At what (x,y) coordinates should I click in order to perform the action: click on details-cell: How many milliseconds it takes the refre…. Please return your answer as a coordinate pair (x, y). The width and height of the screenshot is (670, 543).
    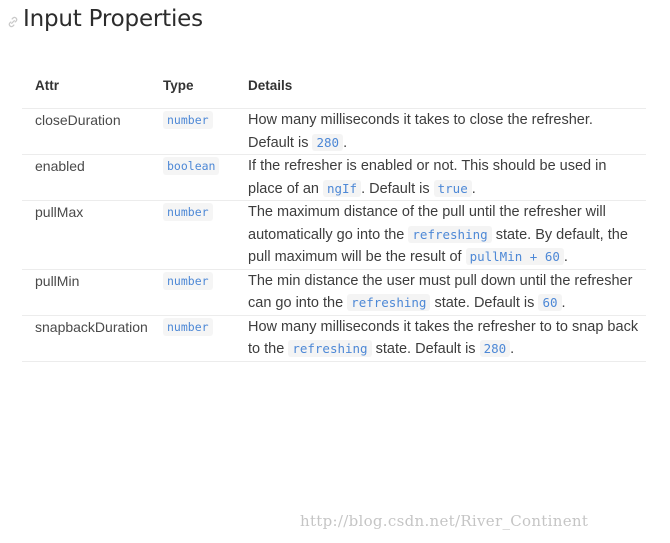
    Looking at the image, I should click on (447, 338).